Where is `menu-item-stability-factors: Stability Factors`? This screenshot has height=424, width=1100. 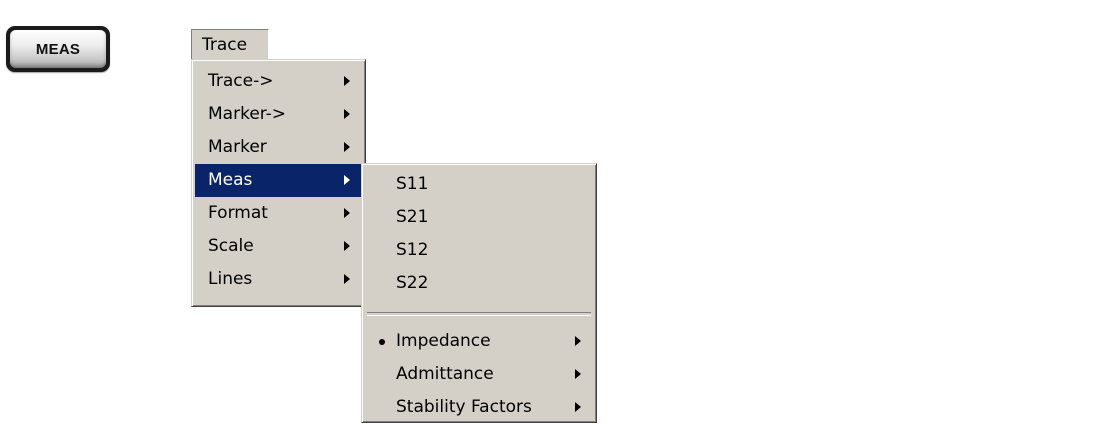
menu-item-stability-factors: Stability Factors is located at coordinates (479, 407).